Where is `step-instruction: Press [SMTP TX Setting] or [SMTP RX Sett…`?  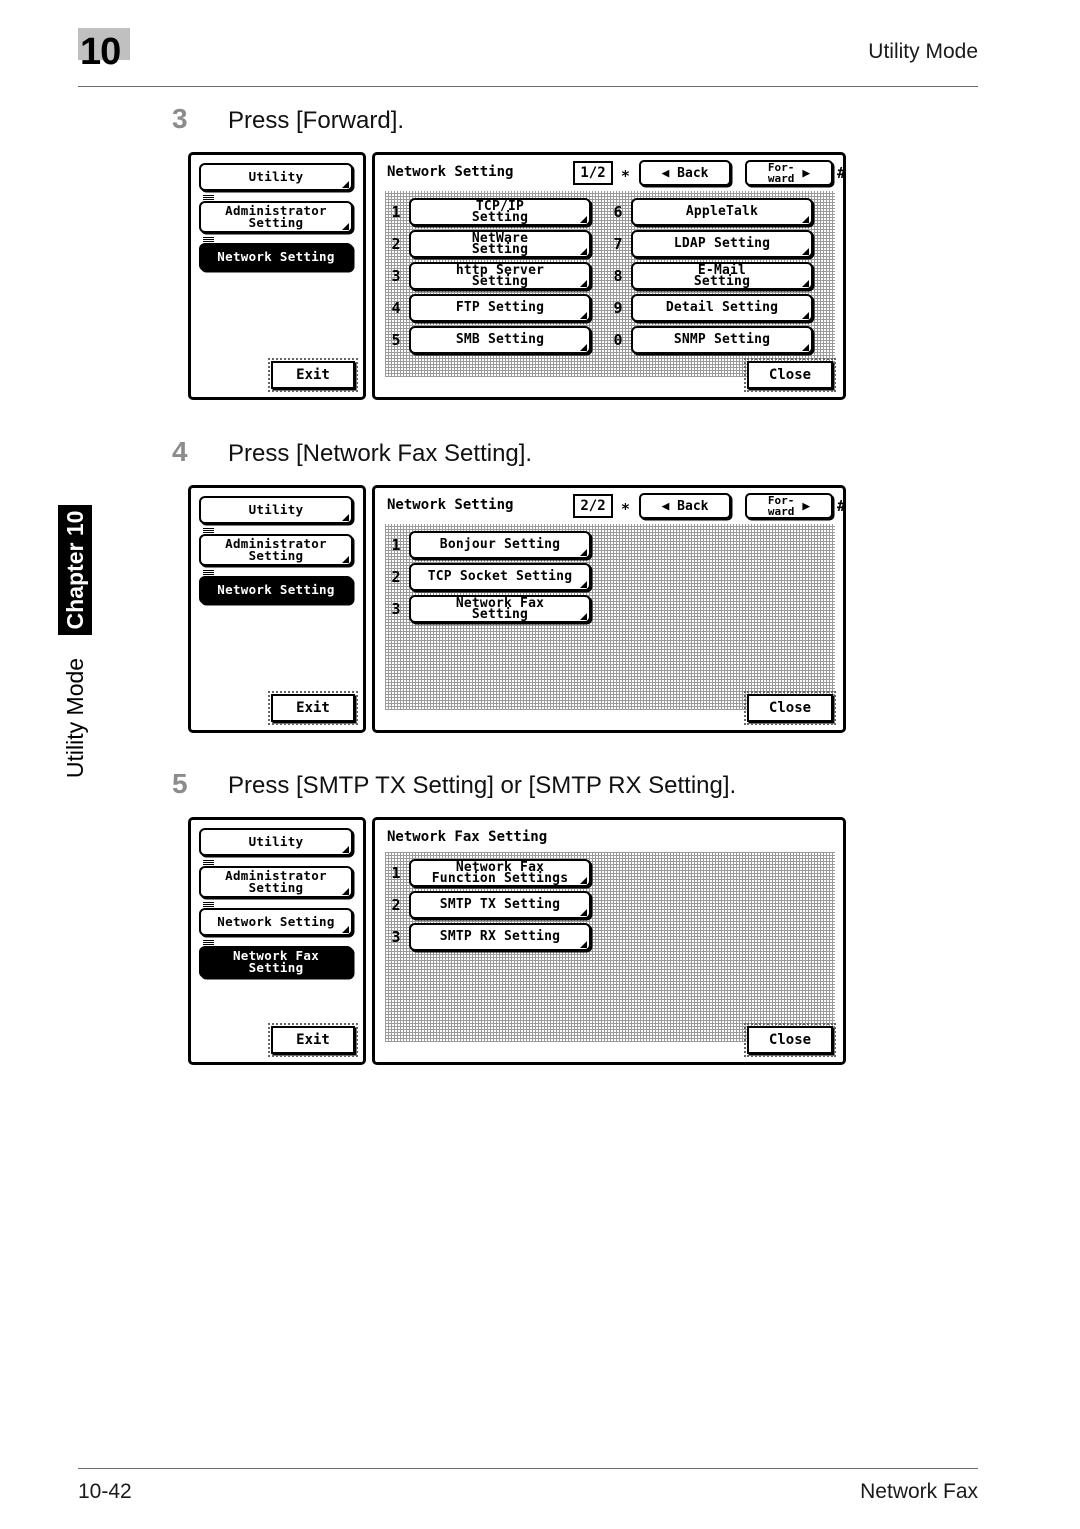
step-instruction: Press [SMTP TX Setting] or [SMTP RX Sett… is located at coordinates (482, 785).